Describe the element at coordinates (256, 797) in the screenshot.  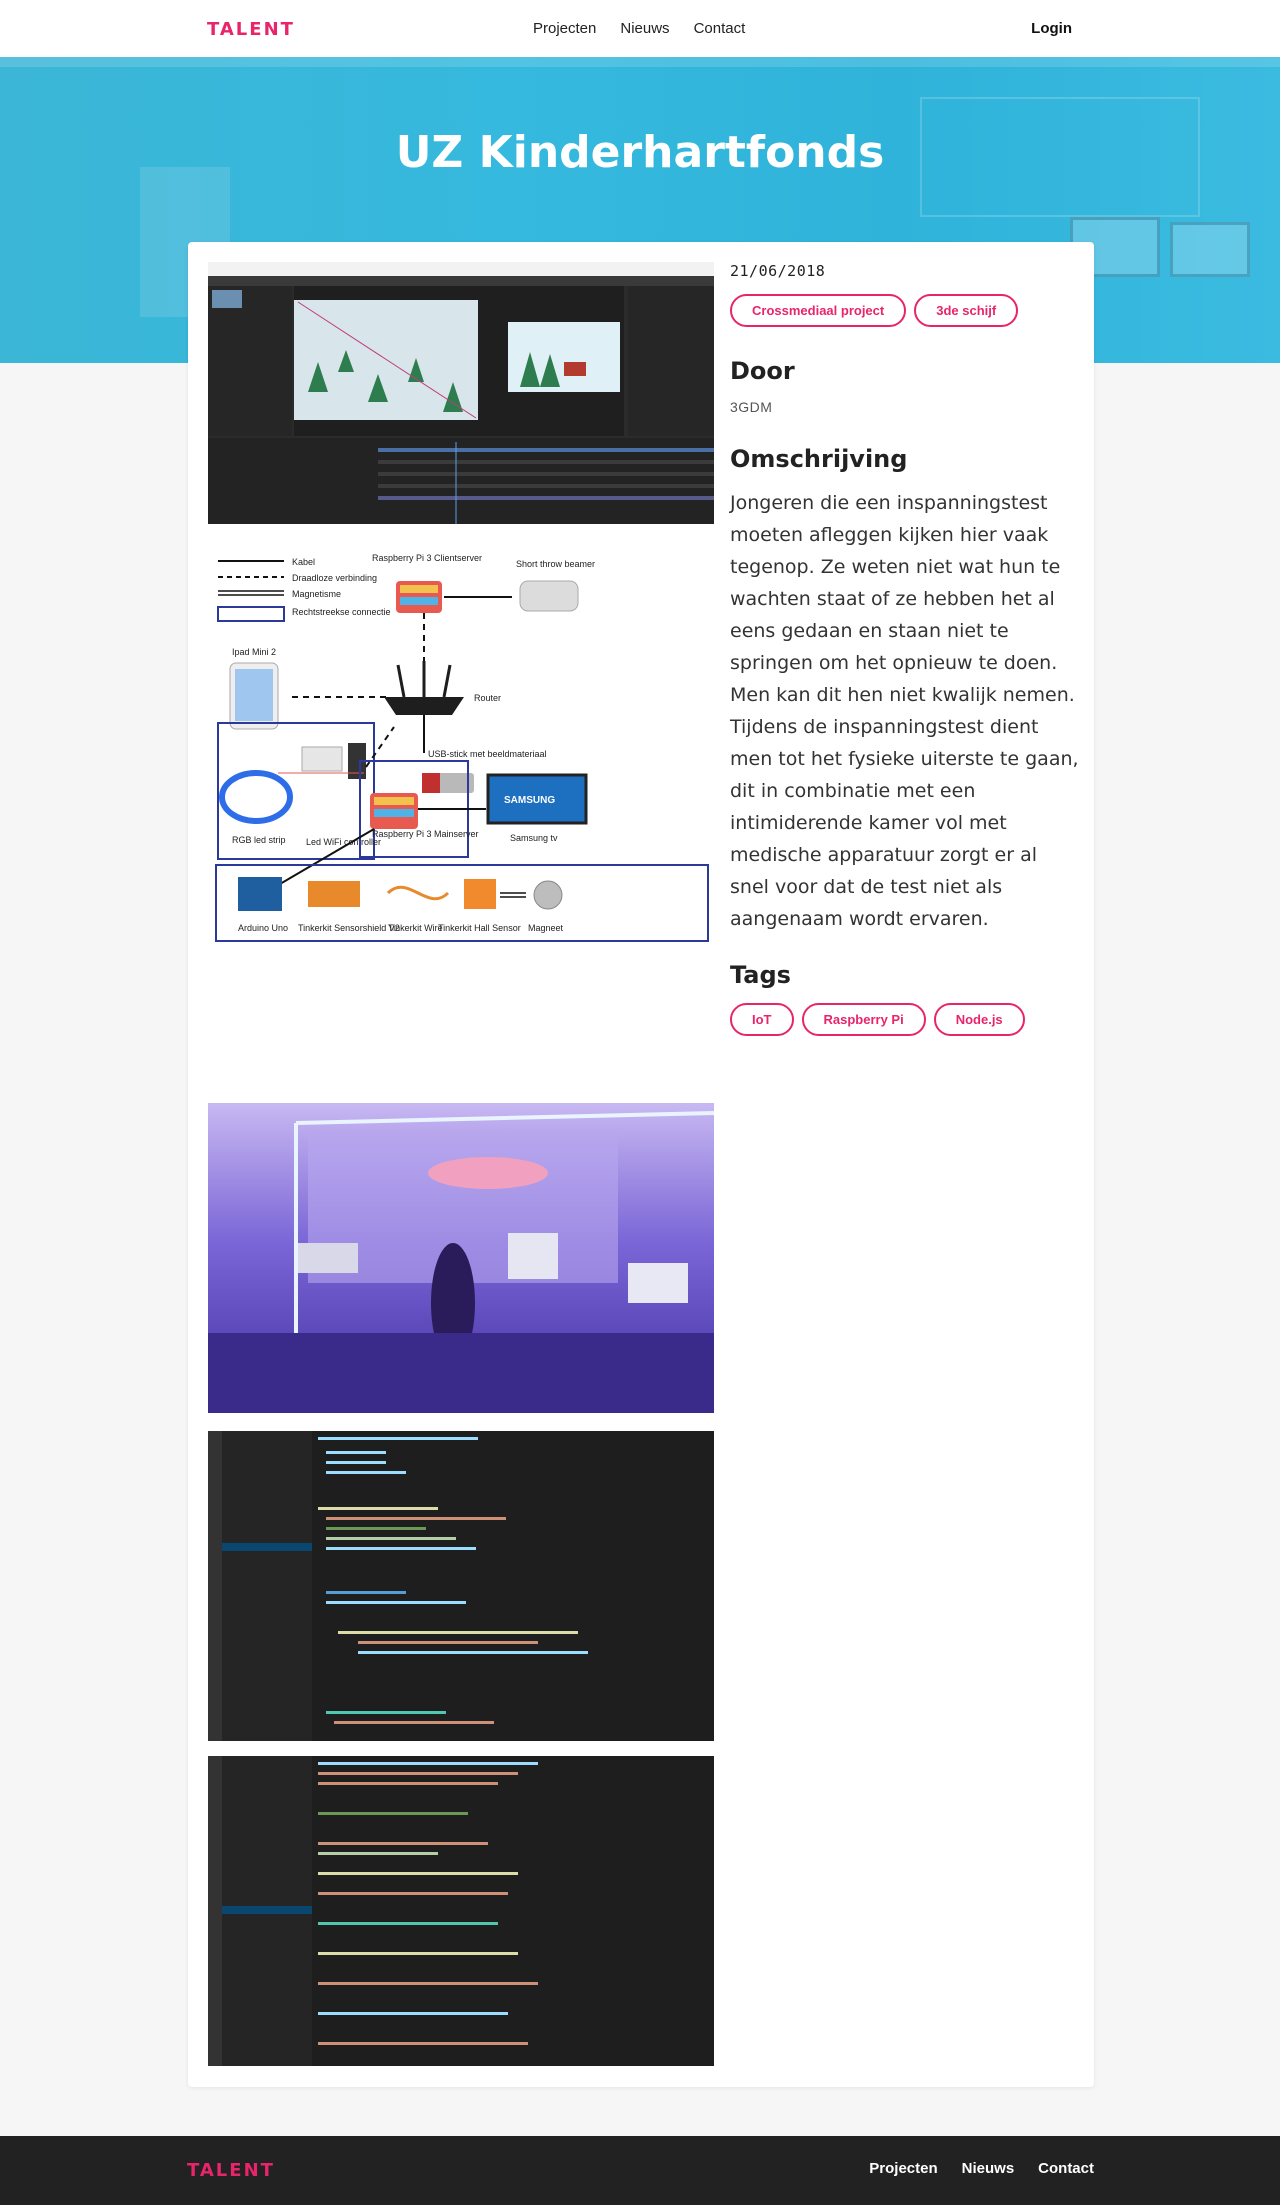
I see `rgb-led-strip-icon` at that location.